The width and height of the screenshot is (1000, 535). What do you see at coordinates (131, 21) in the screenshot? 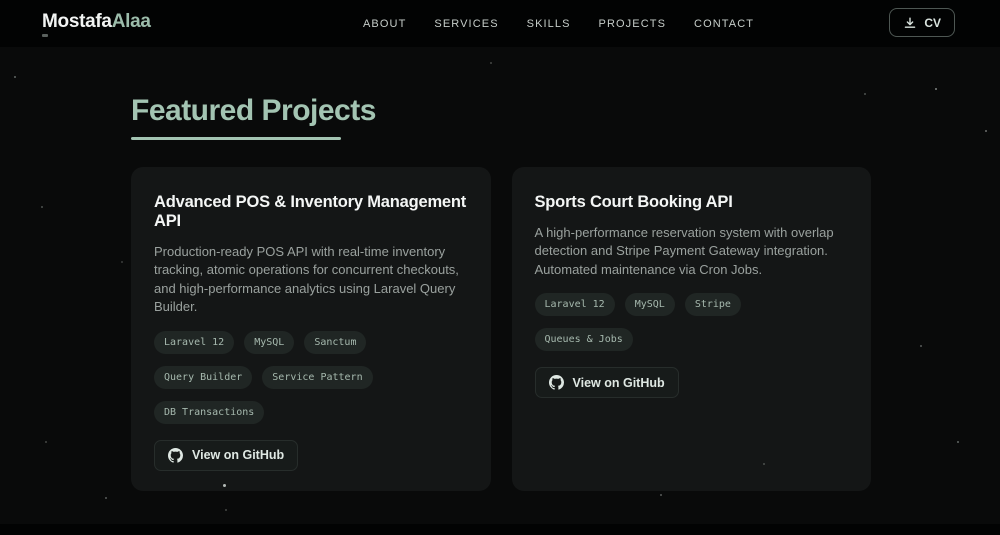
I see `logo-last-name: Alaa` at bounding box center [131, 21].